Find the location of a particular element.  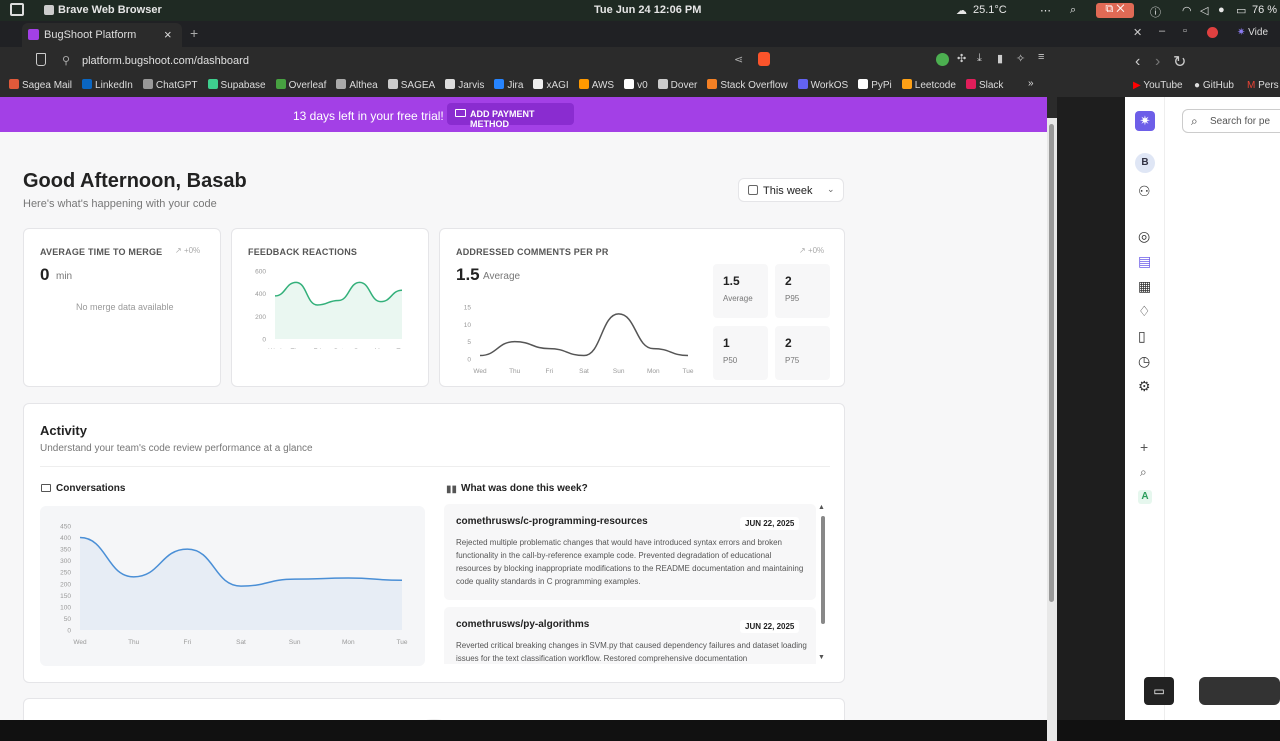

bookmark-item: SAGEA is located at coordinates (411, 86).